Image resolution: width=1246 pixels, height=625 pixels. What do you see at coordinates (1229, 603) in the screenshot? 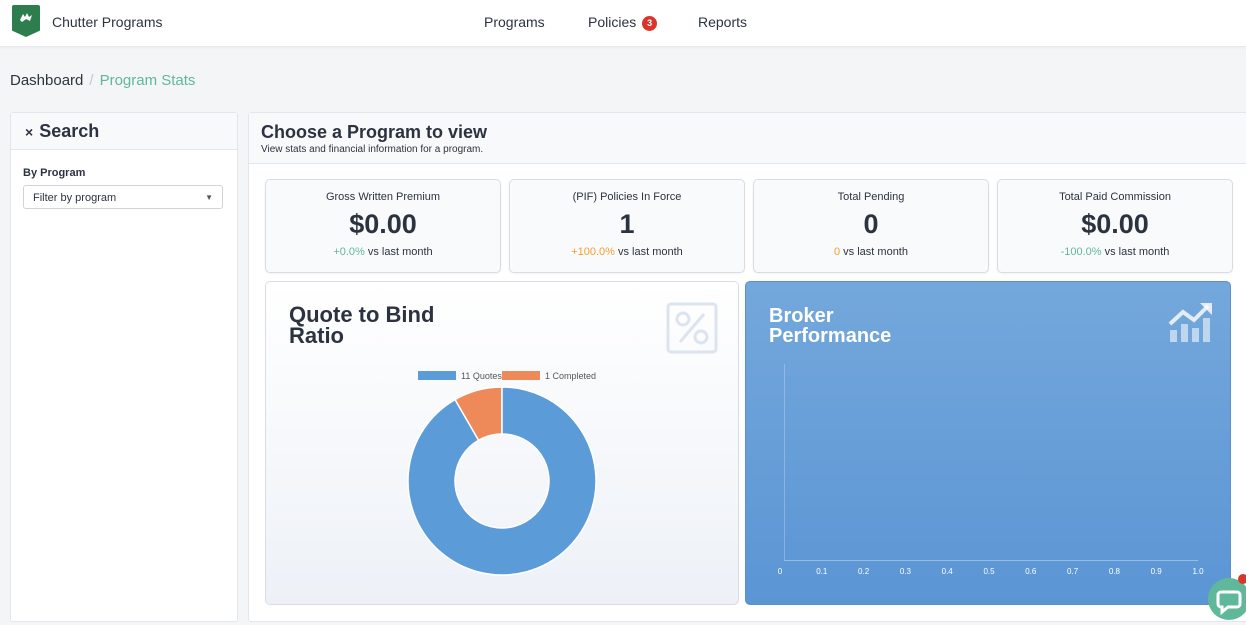
I see `chat-icon` at bounding box center [1229, 603].